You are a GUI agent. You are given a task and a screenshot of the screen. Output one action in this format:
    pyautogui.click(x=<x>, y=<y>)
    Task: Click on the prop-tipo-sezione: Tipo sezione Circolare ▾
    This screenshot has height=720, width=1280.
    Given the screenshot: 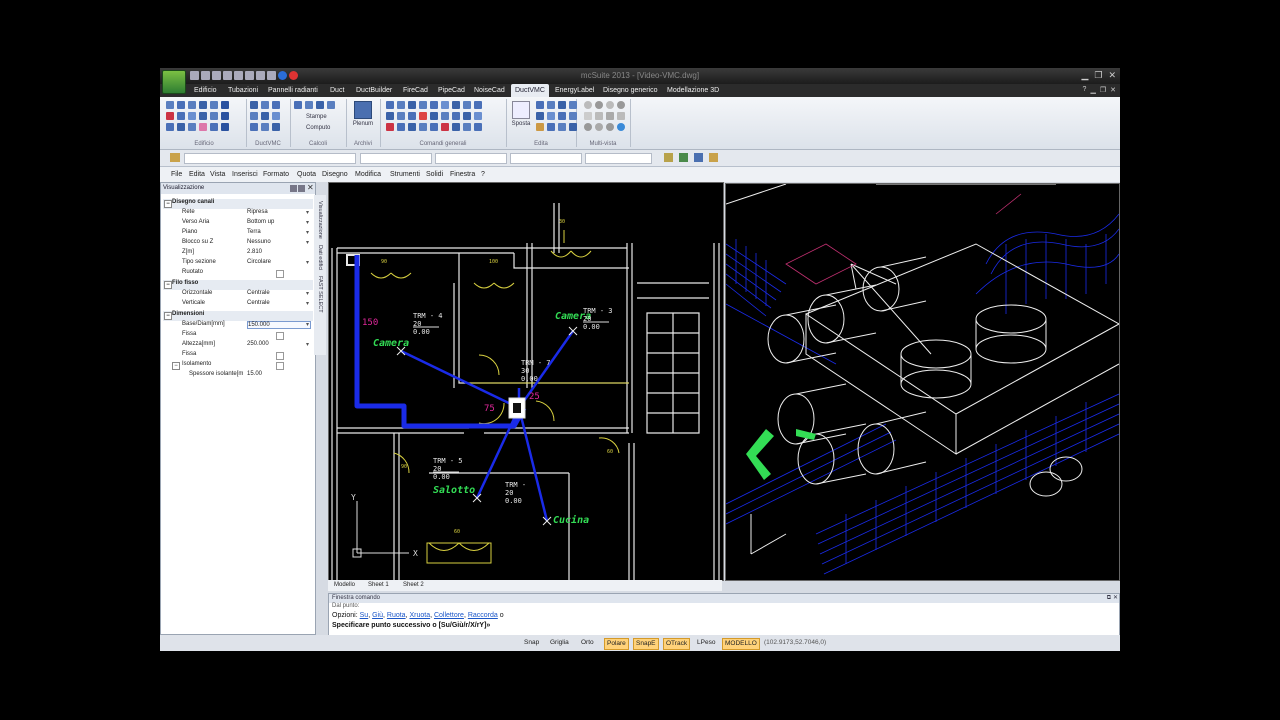 What is the action you would take?
    pyautogui.click(x=238, y=264)
    